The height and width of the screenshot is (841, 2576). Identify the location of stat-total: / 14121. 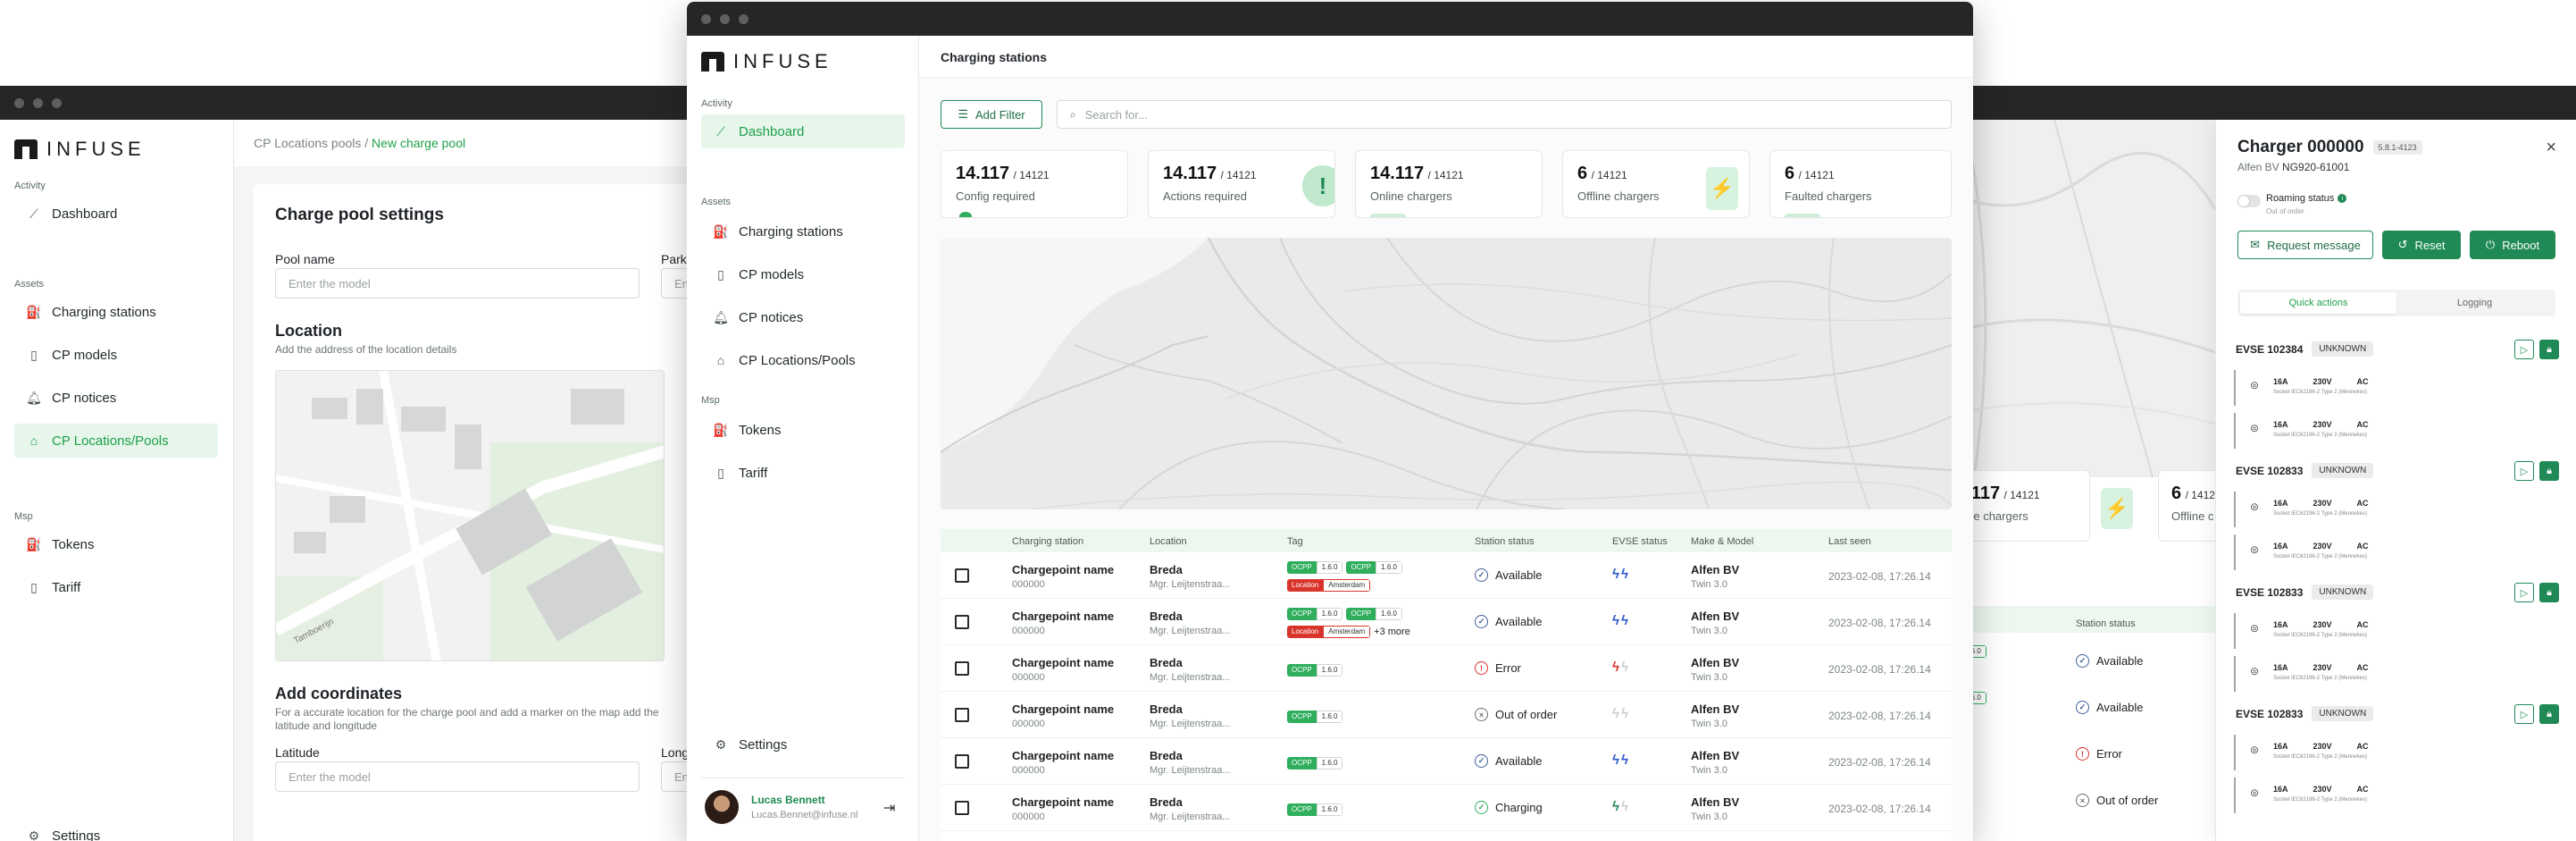
(1446, 175).